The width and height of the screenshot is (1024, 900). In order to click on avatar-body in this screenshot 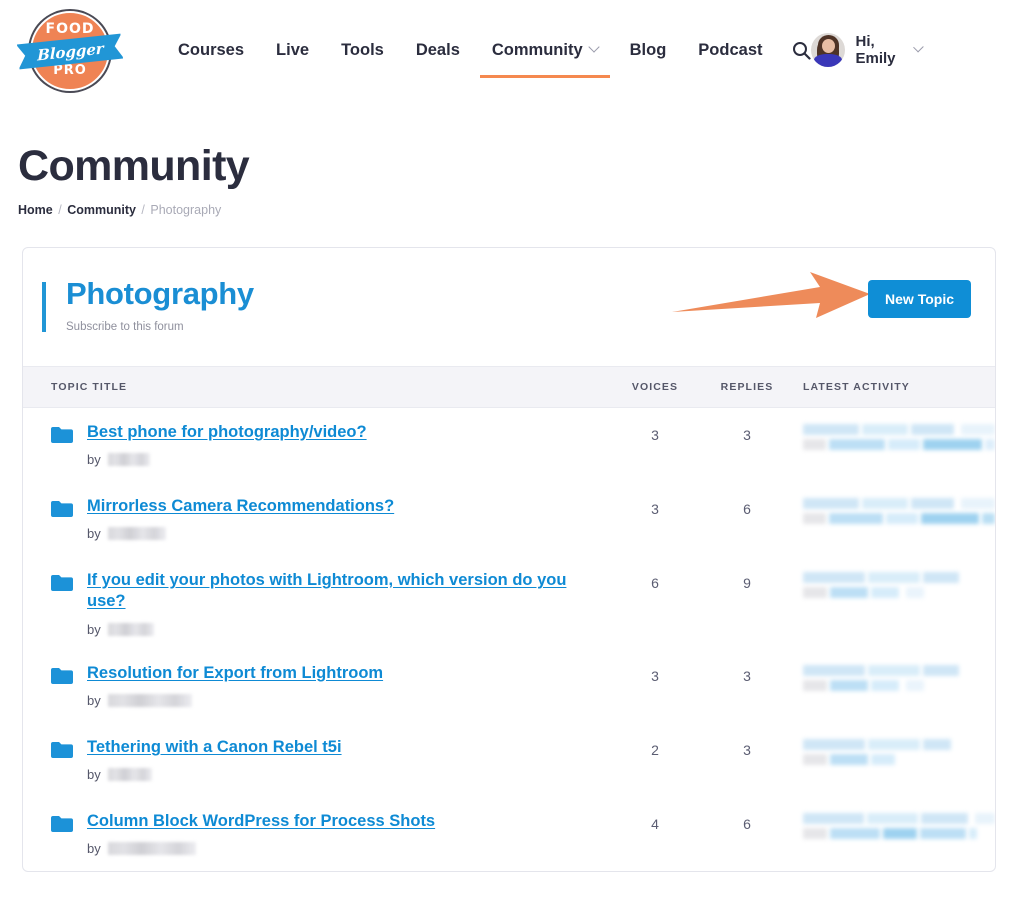, I will do `click(828, 60)`.